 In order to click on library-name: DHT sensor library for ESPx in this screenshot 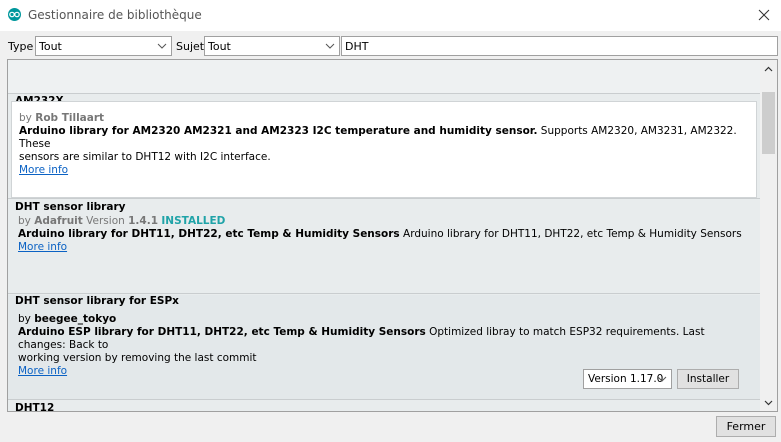, I will do `click(97, 301)`.